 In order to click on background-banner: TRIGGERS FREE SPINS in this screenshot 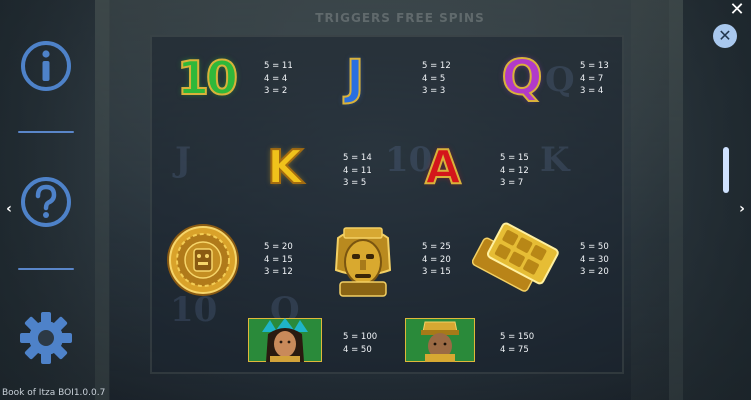, I will do `click(400, 18)`.